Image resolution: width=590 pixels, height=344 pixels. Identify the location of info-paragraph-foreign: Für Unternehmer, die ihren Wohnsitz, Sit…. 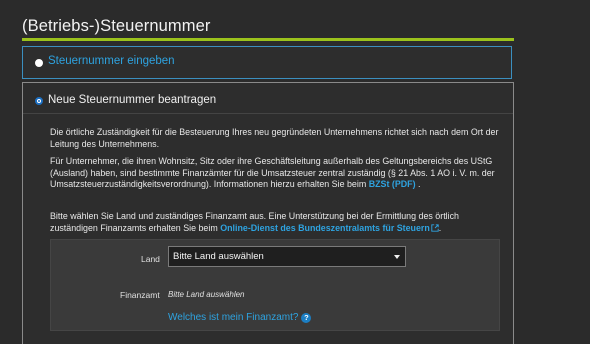
(277, 173).